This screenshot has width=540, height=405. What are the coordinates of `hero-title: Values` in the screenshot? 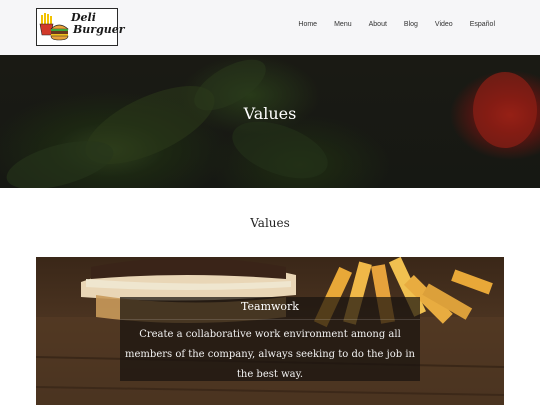 It's located at (270, 113).